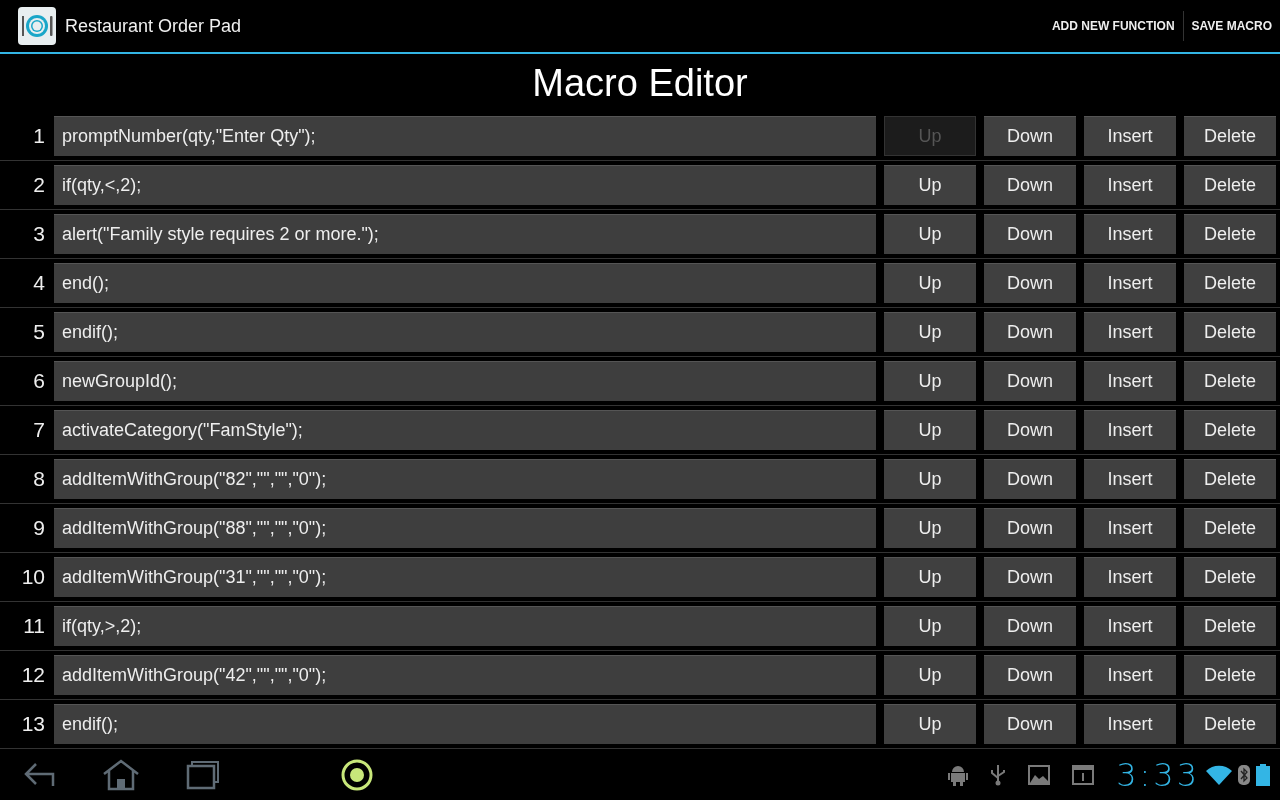  What do you see at coordinates (33, 577) in the screenshot?
I see `line-number: 10` at bounding box center [33, 577].